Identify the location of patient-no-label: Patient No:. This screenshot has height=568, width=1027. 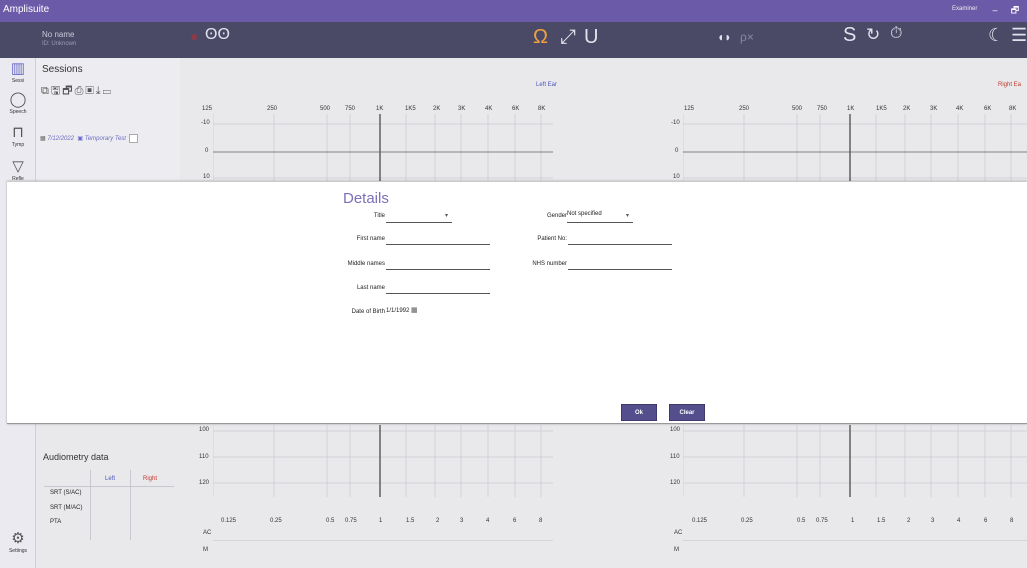
(552, 239).